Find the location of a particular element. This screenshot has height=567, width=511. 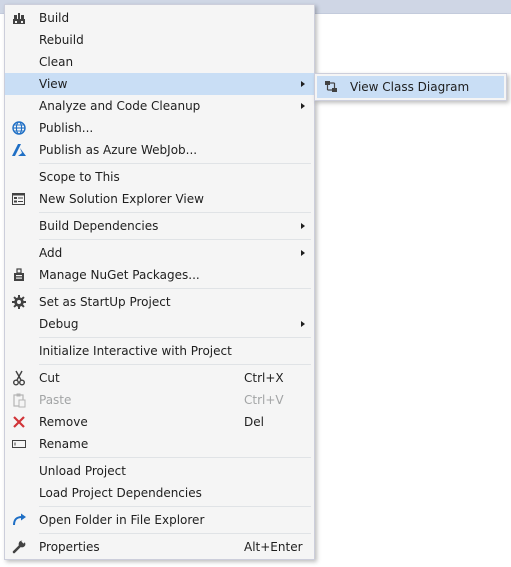

view-submenu: View Class Diagram is located at coordinates (410, 87).